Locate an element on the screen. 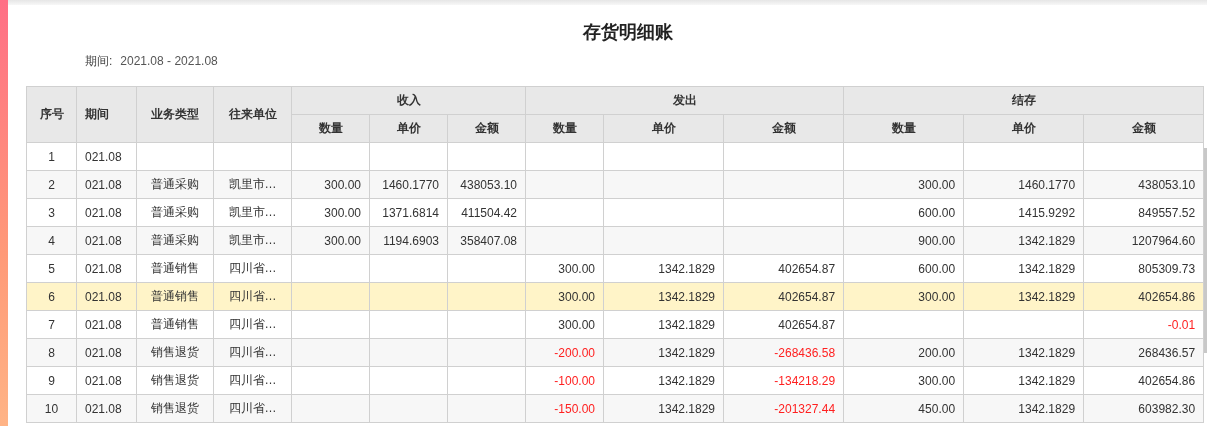 This screenshot has height=426, width=1207. table-row: 2 021.08 普通采购 凯里市… 300.00 1460.1770 438053.10 300.00 1460.1770 438053.10 is located at coordinates (615, 184).